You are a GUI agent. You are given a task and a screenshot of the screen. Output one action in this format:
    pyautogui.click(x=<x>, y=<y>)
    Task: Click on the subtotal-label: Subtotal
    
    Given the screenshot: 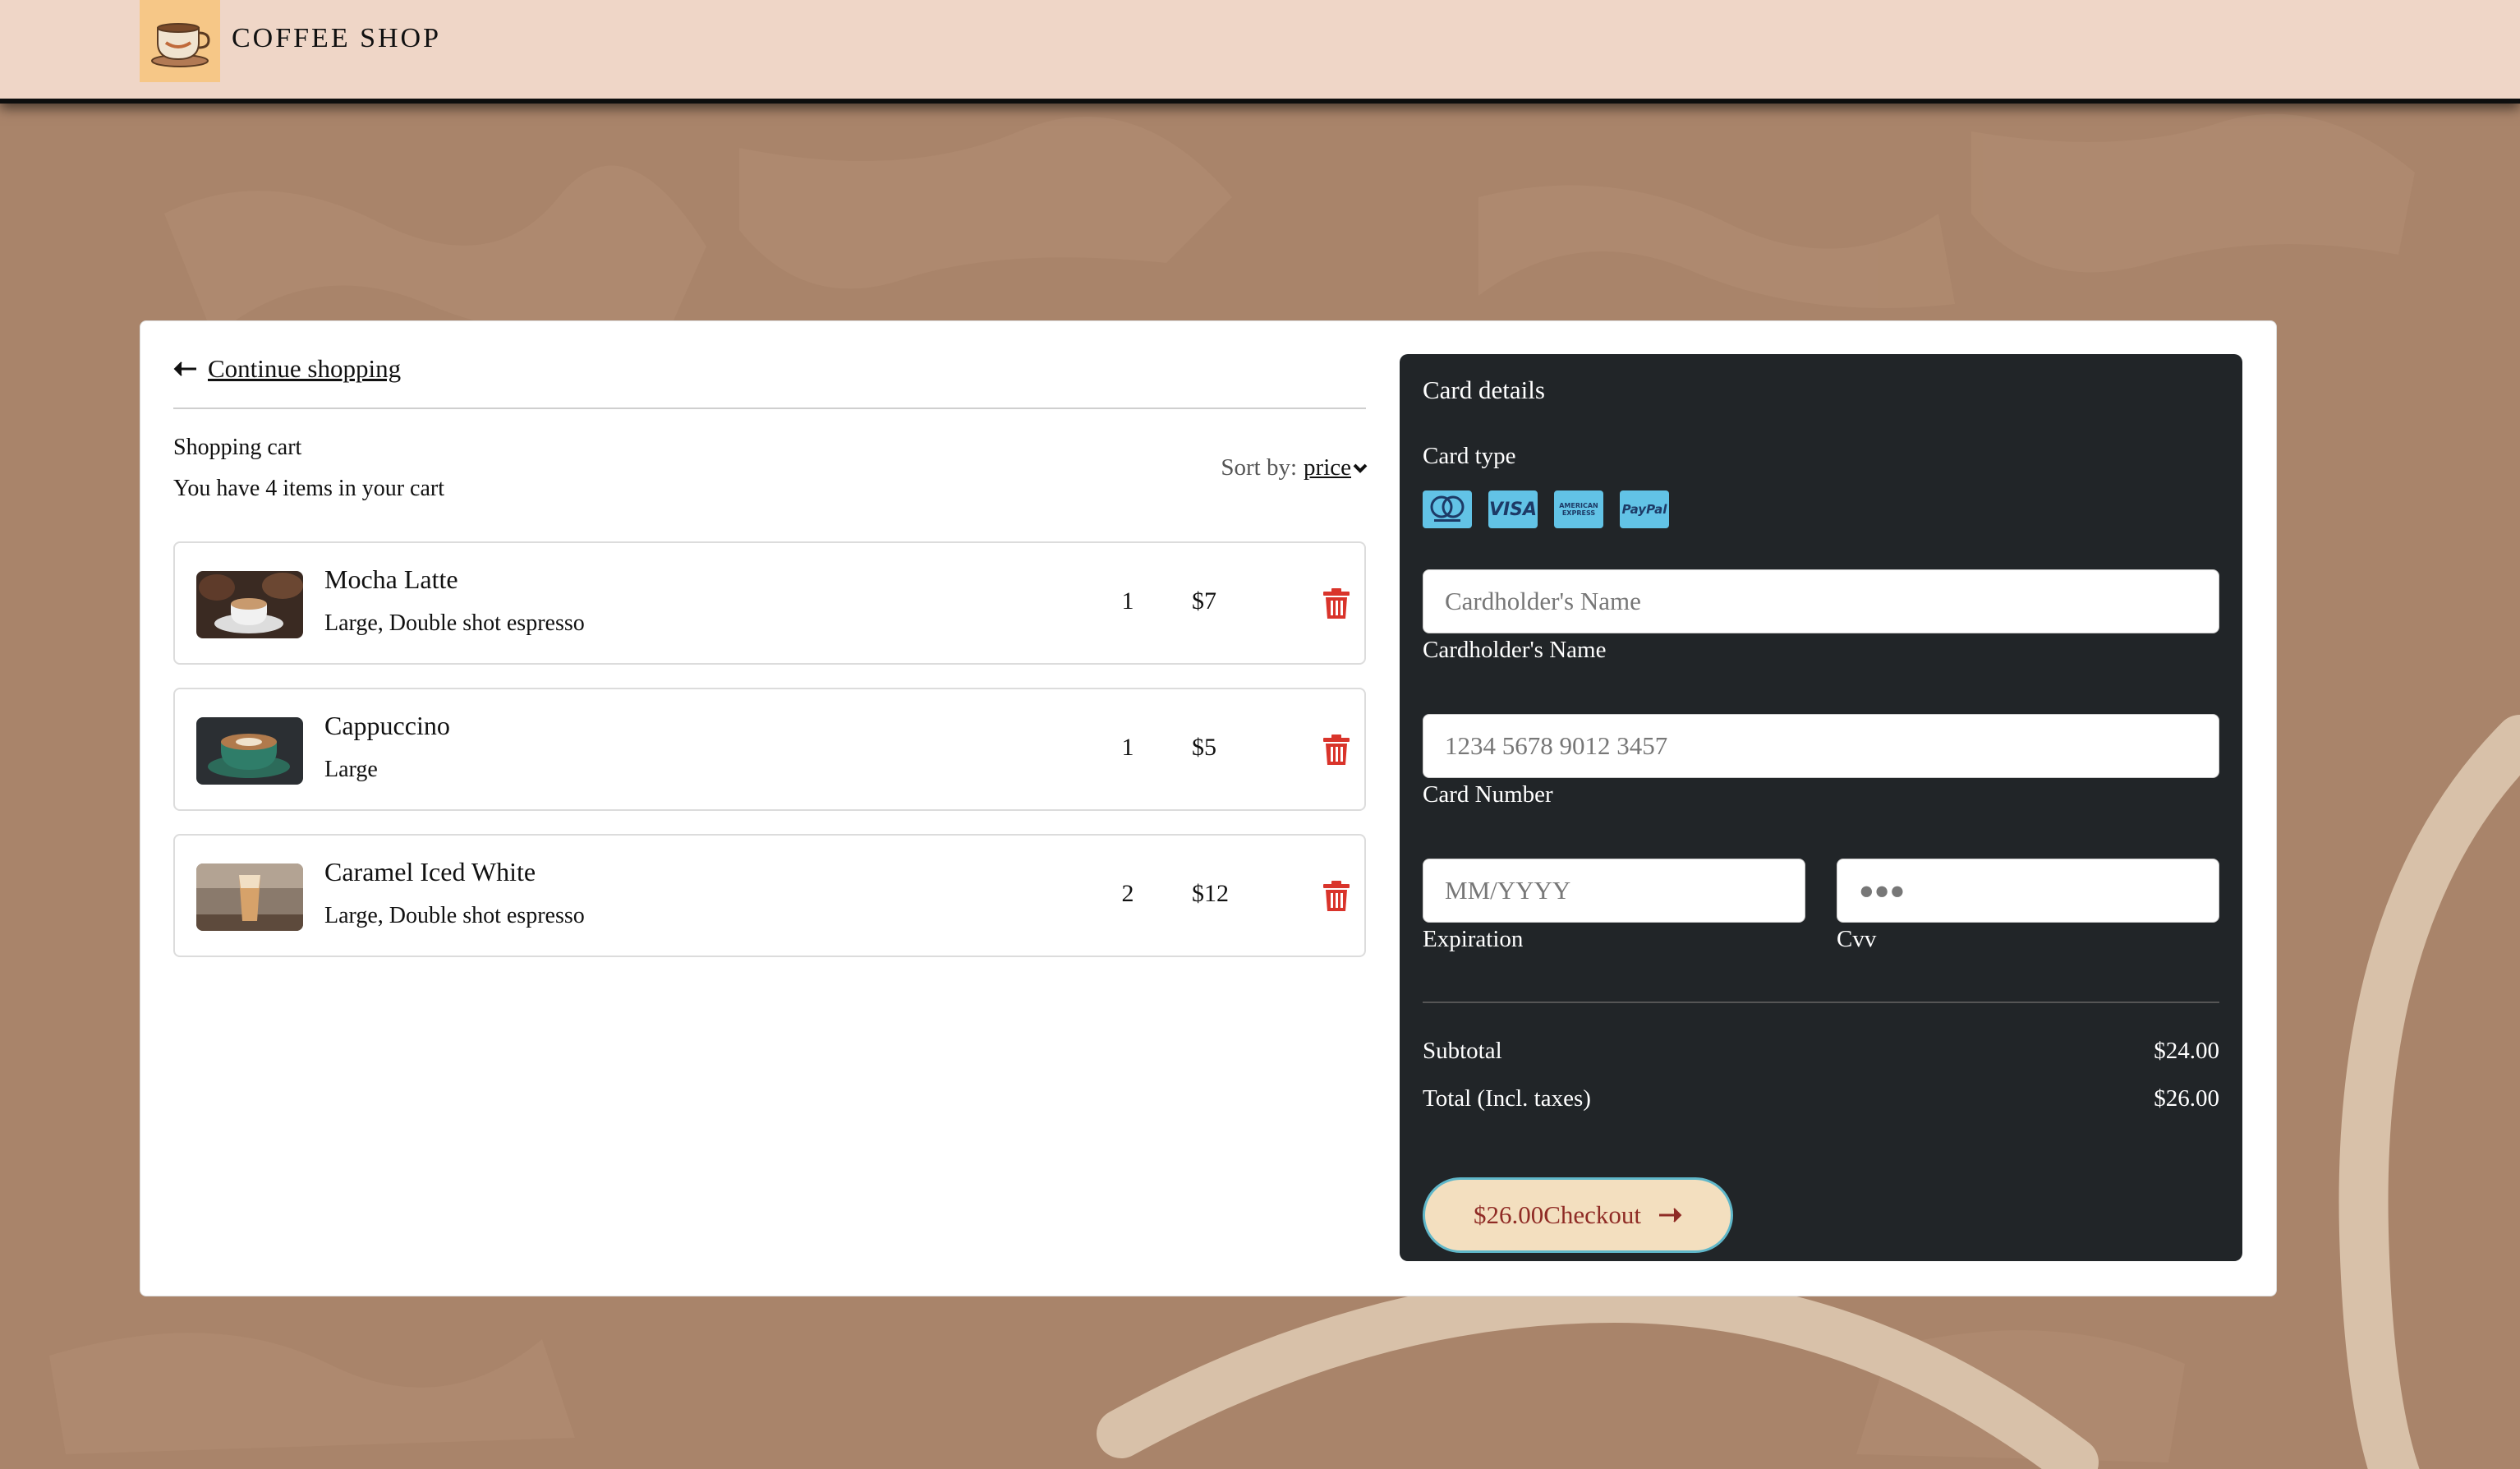 What is the action you would take?
    pyautogui.click(x=1462, y=1051)
    